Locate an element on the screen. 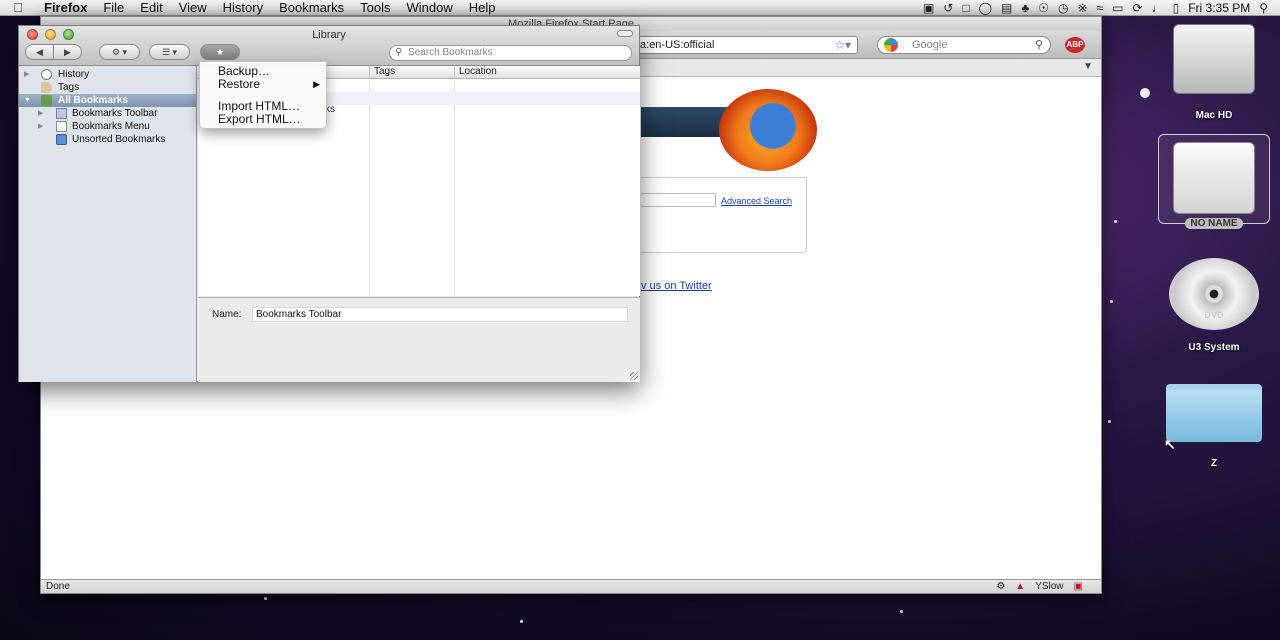 The width and height of the screenshot is (1280, 640). sync-icon: ⟳ is located at coordinates (1138, 8).